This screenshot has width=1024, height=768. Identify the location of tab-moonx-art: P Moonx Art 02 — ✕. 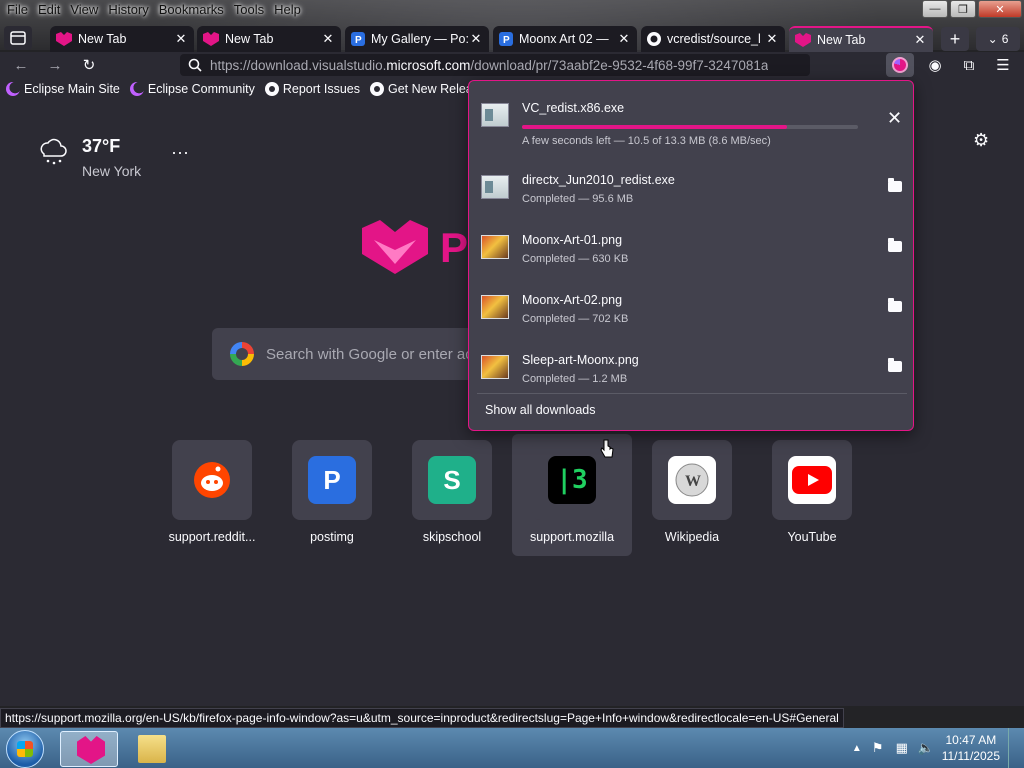
(565, 39).